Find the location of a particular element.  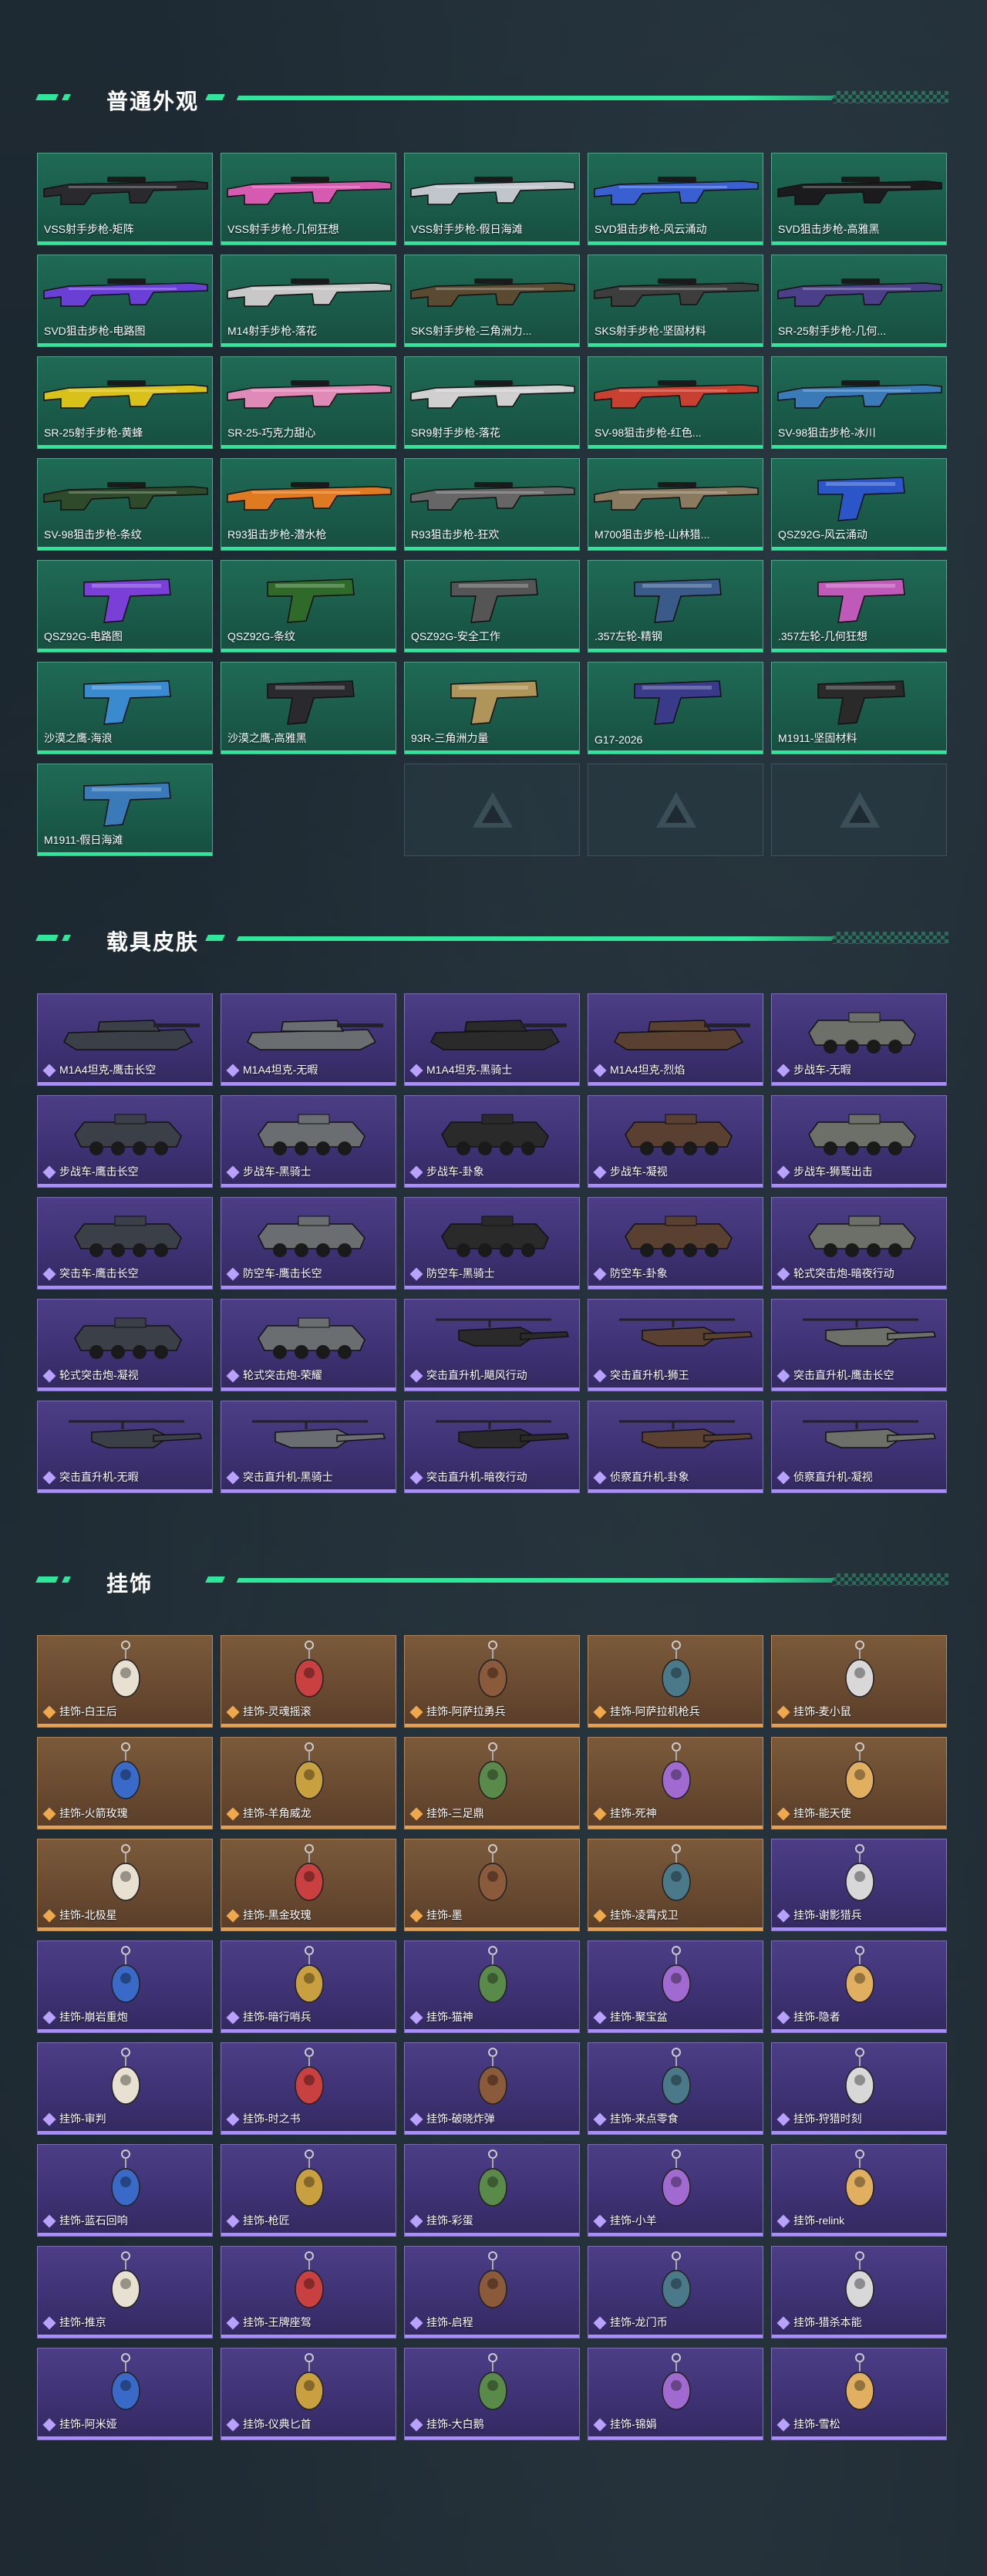

item-card: 挂饰-来点零食 is located at coordinates (676, 2088).